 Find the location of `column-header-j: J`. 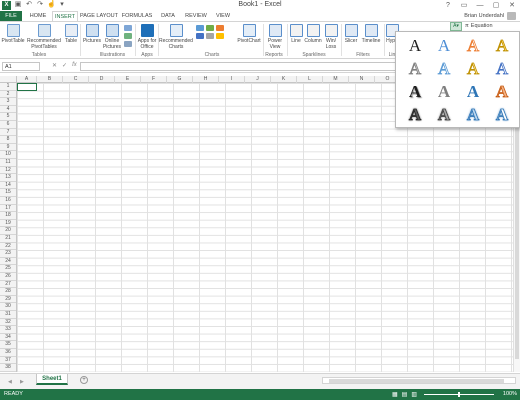

column-header-j: J is located at coordinates (258, 79).